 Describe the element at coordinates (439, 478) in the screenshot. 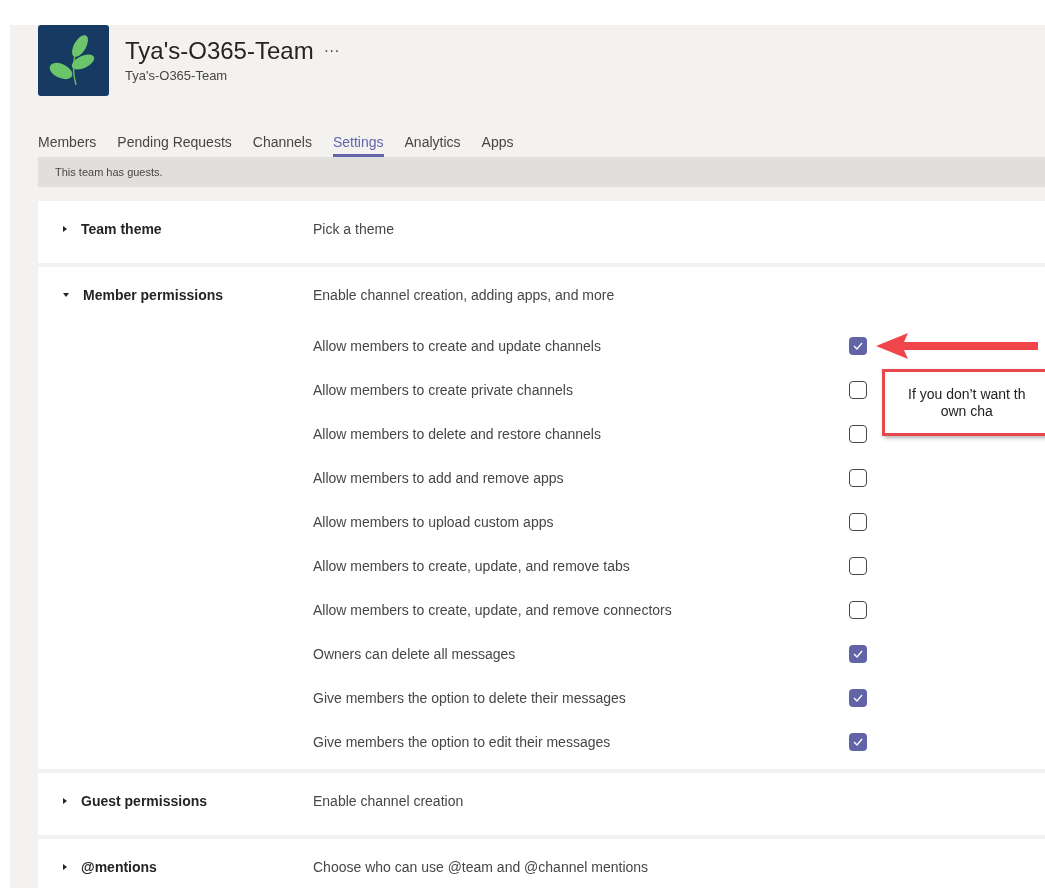

I see `permission-label: Allow members to add and remove apps` at that location.